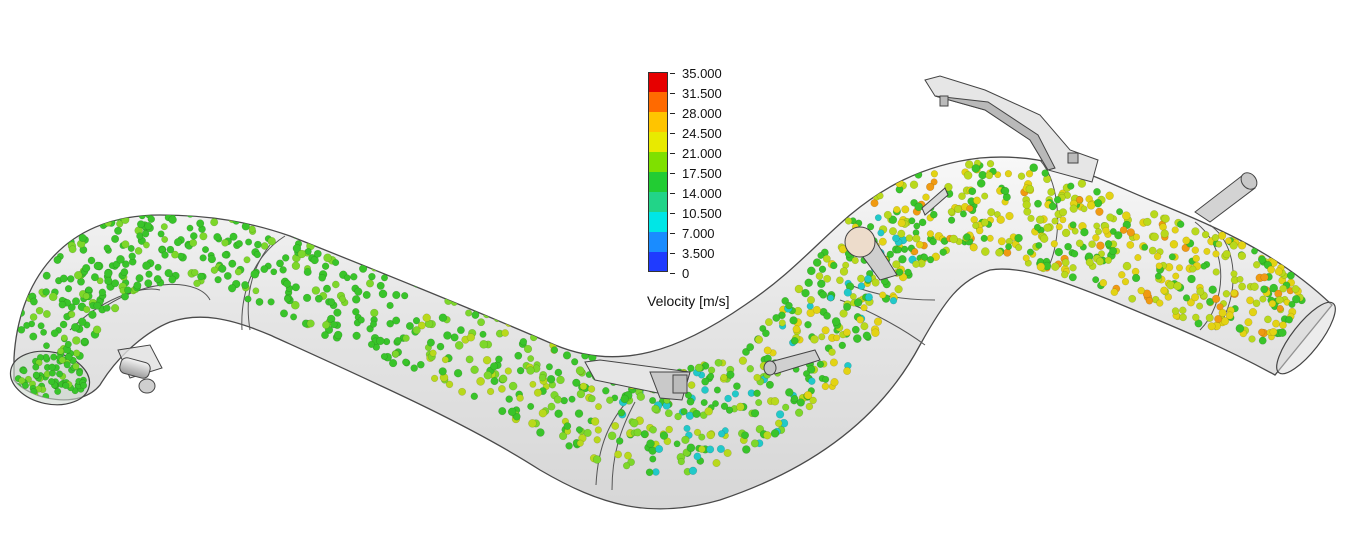 This screenshot has height=536, width=1346. I want to click on sensor-probe-right, so click(1226, 197).